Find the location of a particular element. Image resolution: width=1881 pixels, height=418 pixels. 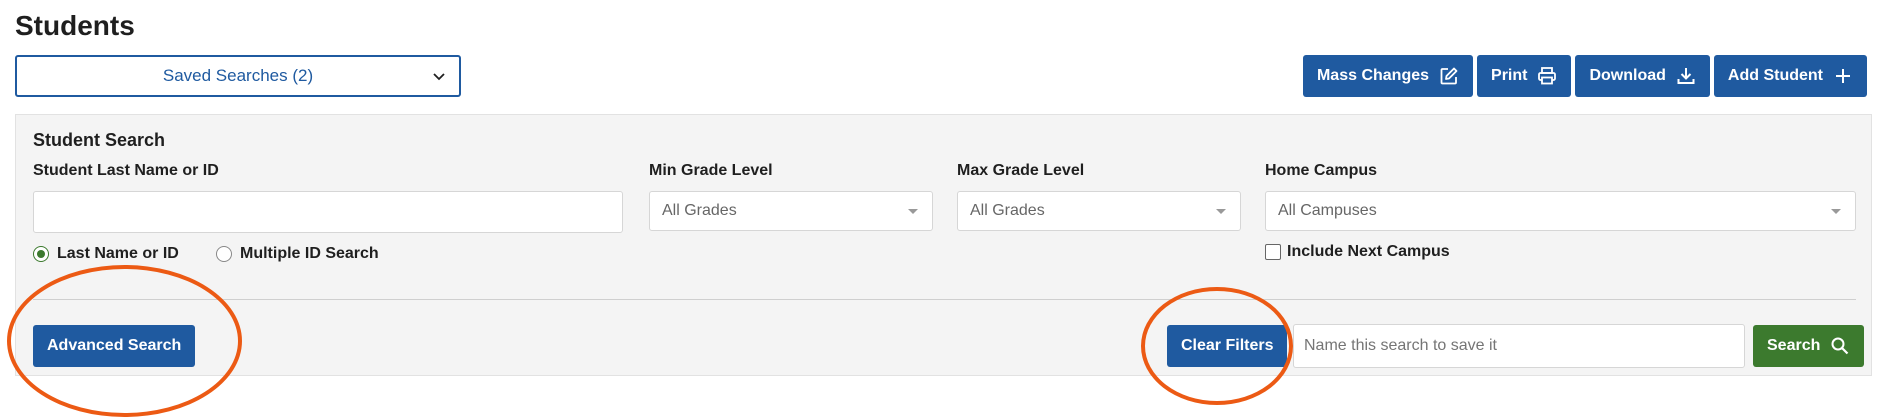

advanced-search-label: Advanced Search is located at coordinates (114, 345).